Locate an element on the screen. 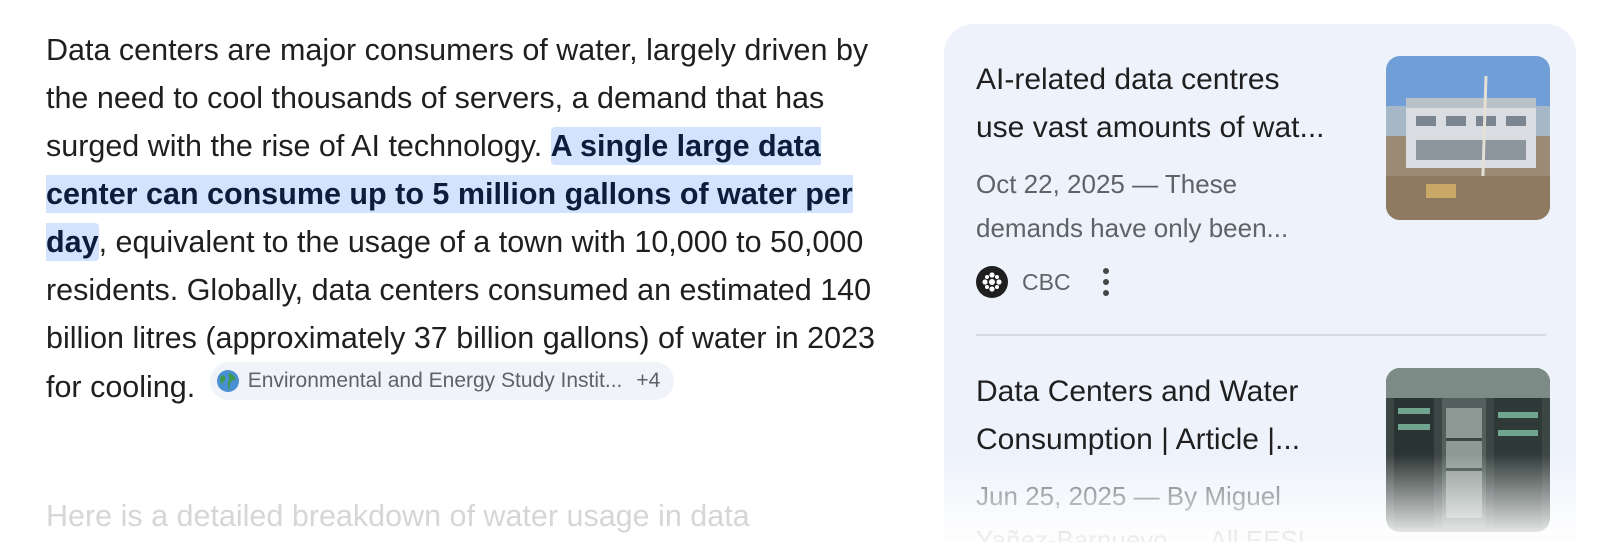  source-snippet-line1: Jun 25, 2025 — By Miguel is located at coordinates (1128, 496).